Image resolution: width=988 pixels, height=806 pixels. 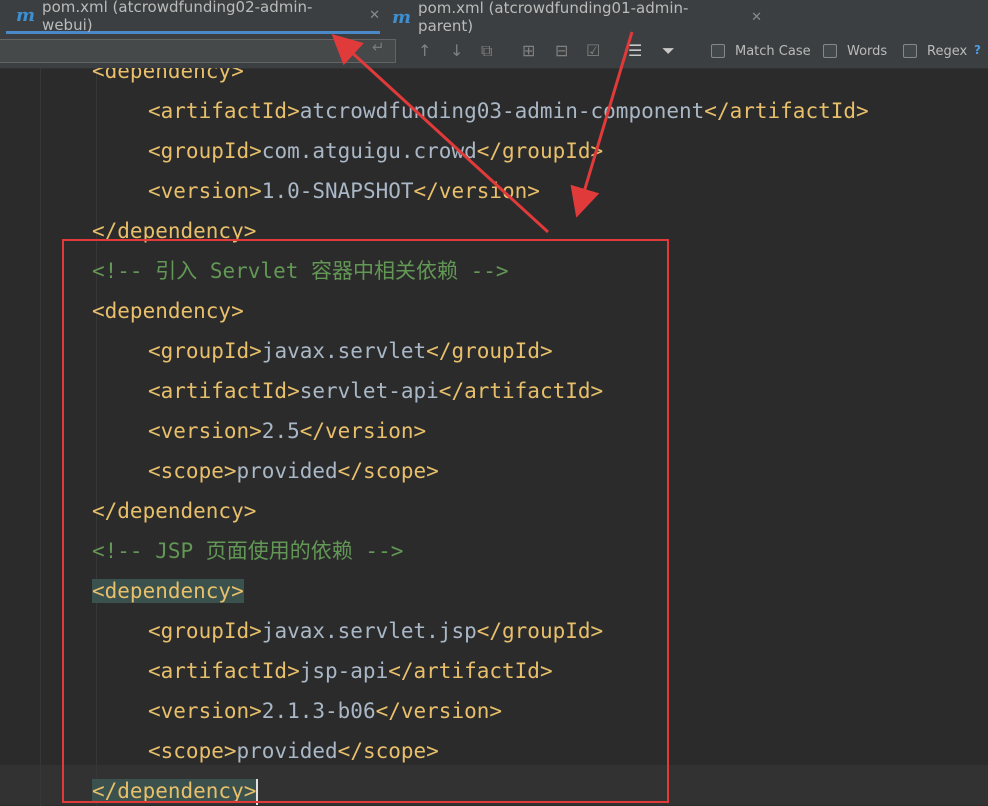 What do you see at coordinates (198, 51) in the screenshot?
I see `search-input` at bounding box center [198, 51].